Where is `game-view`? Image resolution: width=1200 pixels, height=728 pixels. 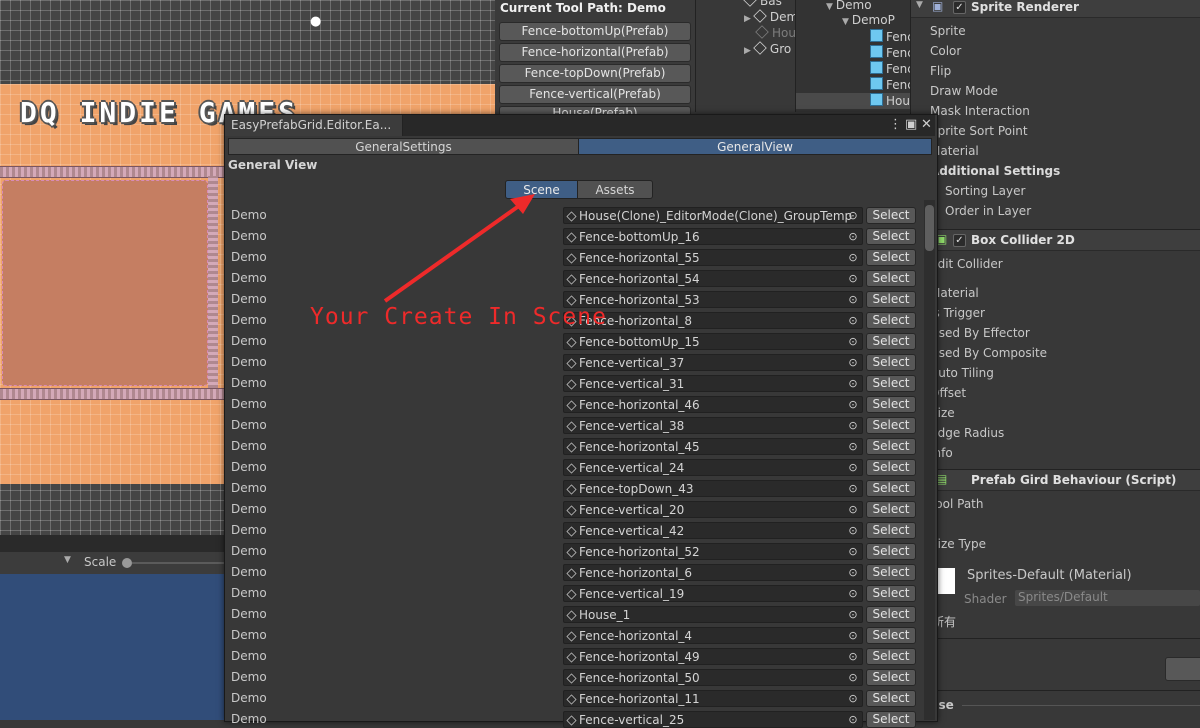 game-view is located at coordinates (112, 647).